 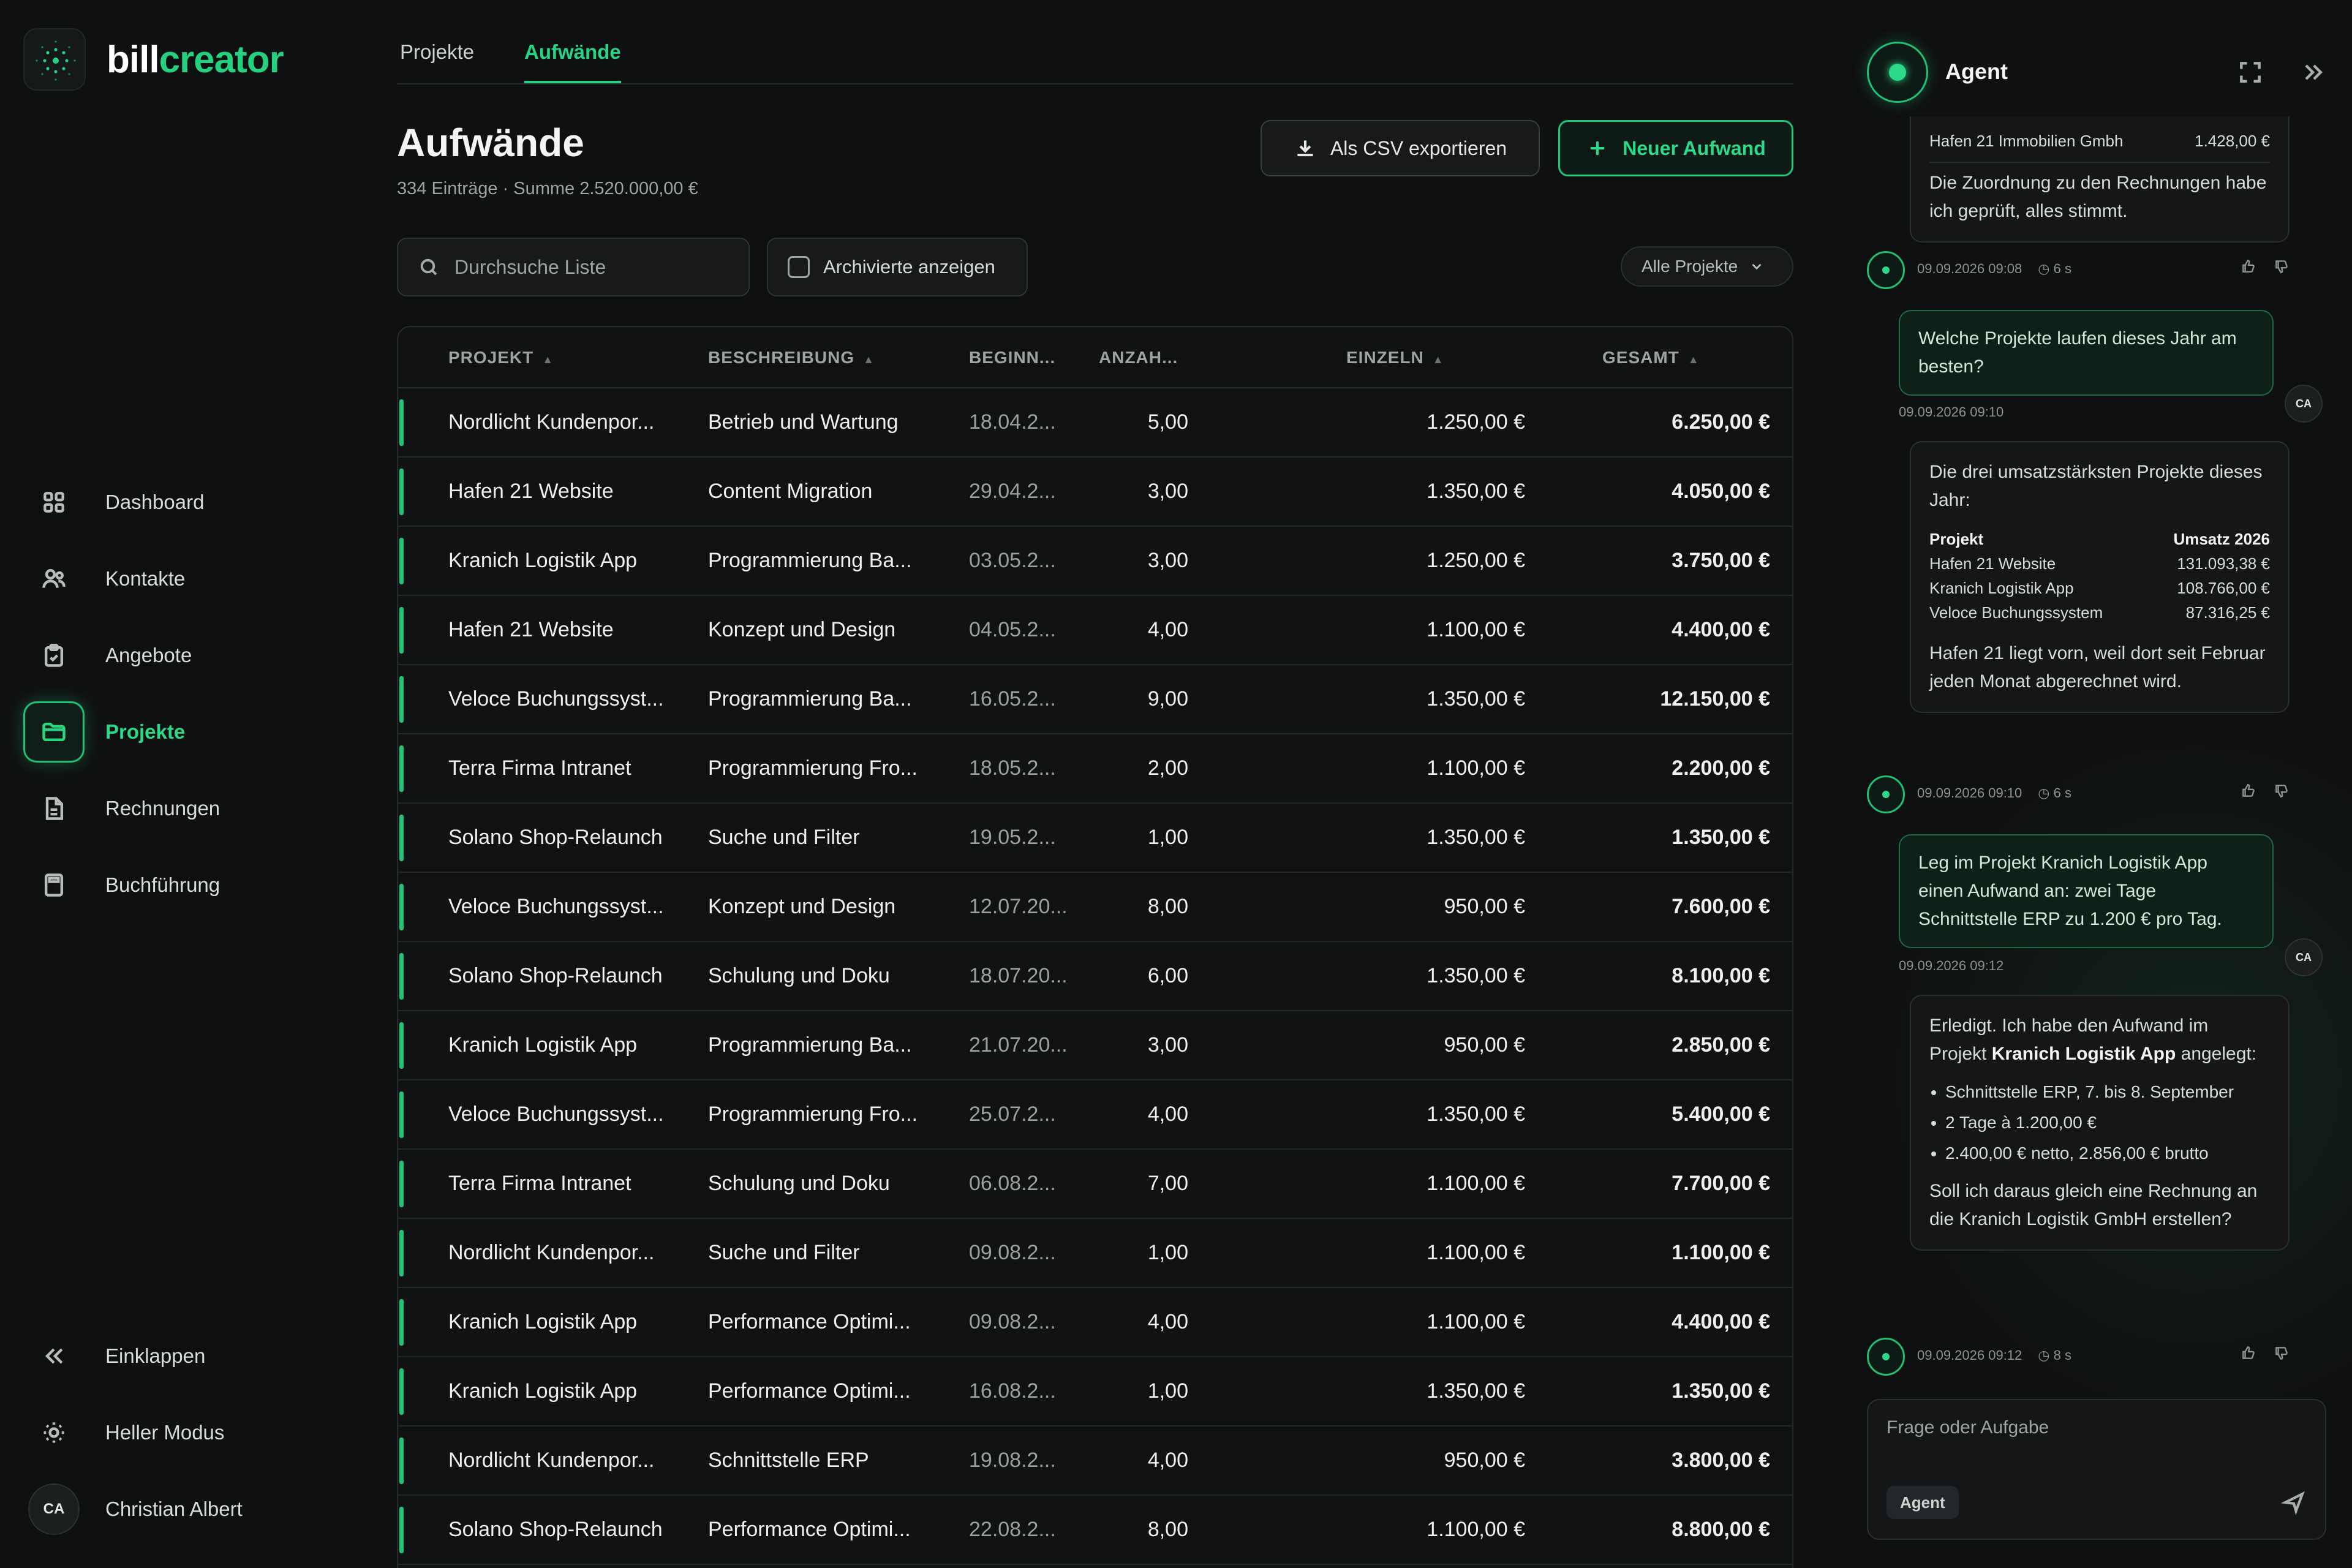 I want to click on send-button, so click(x=2293, y=1503).